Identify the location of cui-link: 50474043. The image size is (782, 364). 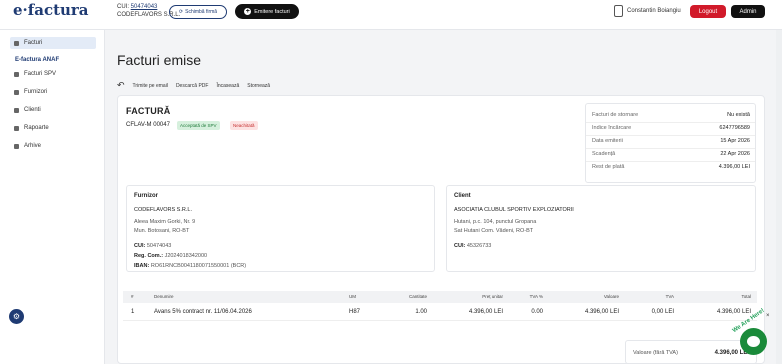
(144, 7).